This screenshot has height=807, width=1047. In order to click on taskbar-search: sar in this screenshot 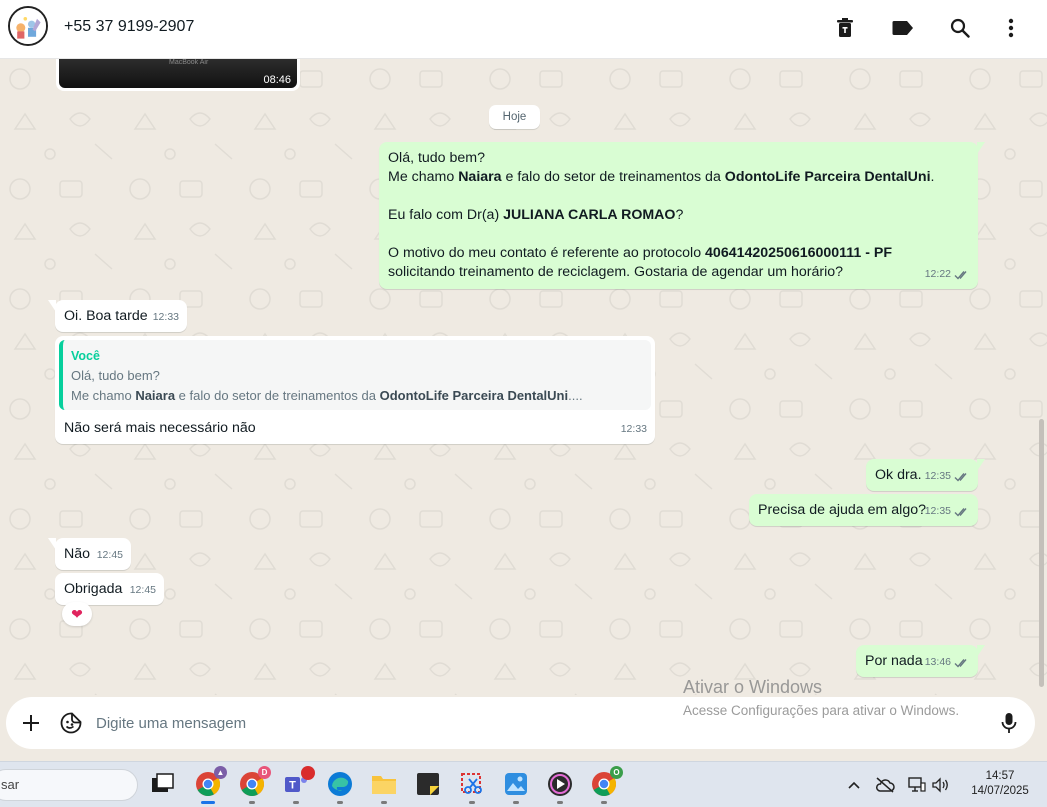, I will do `click(69, 785)`.